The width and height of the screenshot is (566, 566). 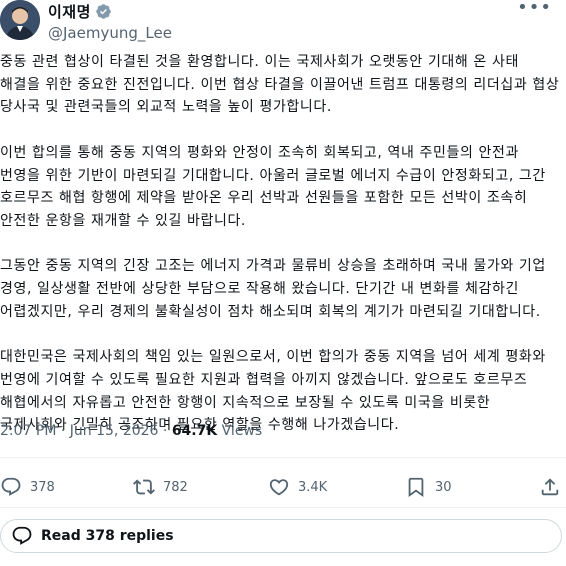 I want to click on bookmark-icon, so click(x=416, y=487).